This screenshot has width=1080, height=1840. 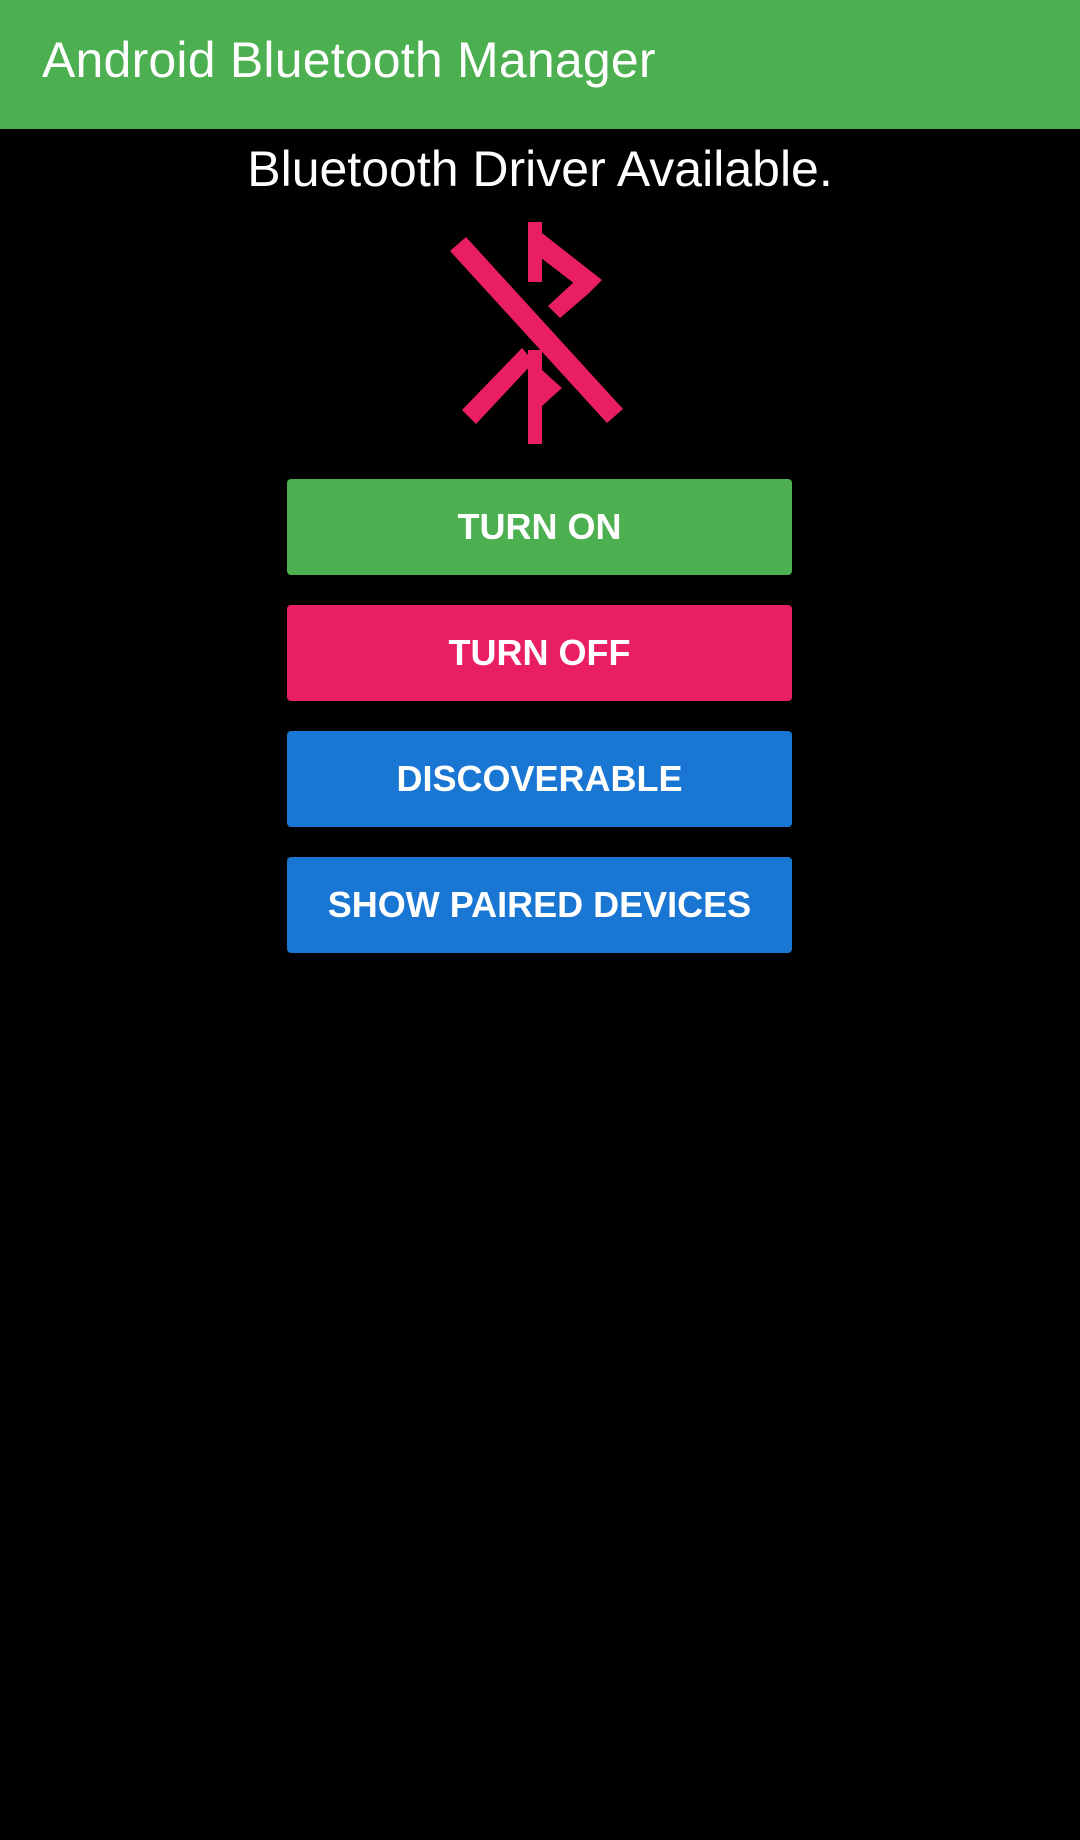 I want to click on turn-on-button: TURN ON, so click(x=539, y=527).